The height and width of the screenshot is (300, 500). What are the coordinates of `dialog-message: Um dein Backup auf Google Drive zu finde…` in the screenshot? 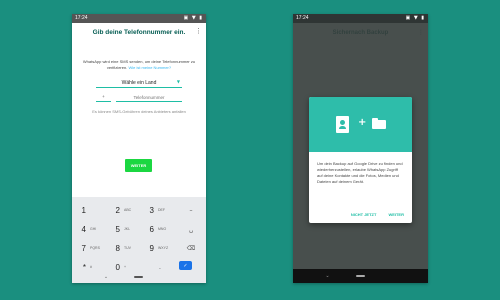 It's located at (360, 172).